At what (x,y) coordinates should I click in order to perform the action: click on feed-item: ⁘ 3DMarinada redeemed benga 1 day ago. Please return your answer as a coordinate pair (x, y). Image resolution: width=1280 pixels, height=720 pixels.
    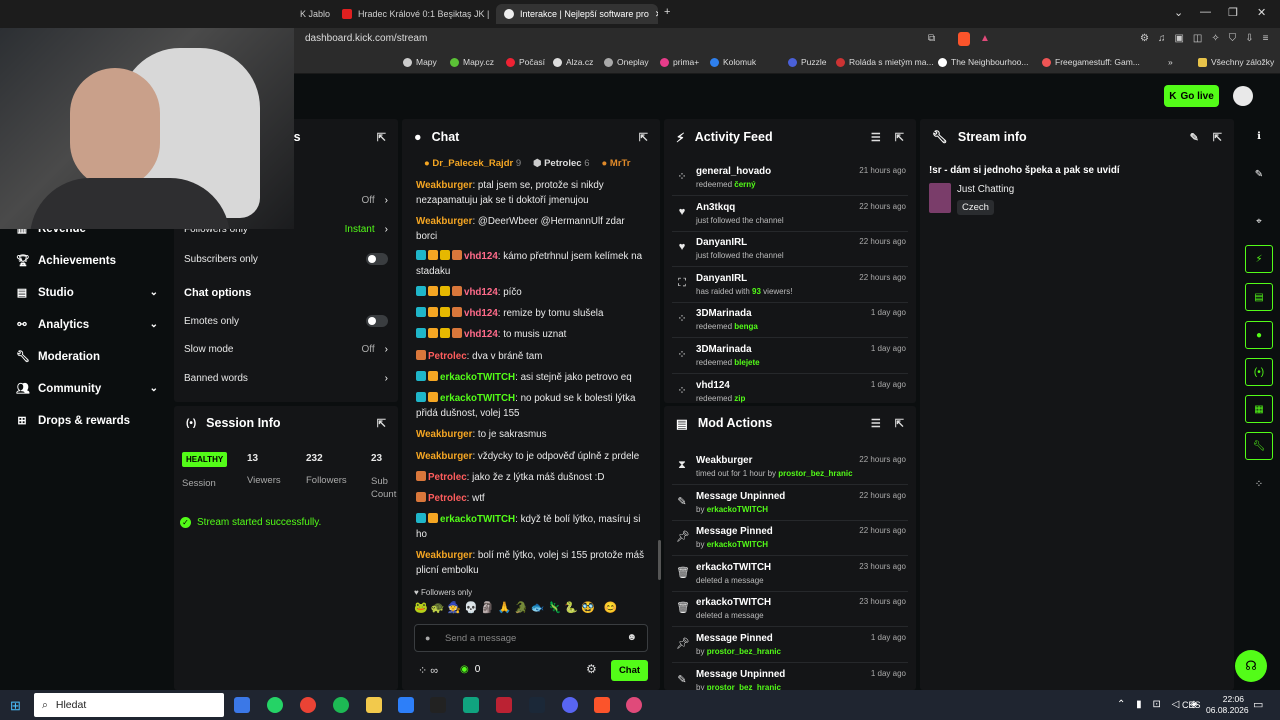
    Looking at the image, I should click on (790, 321).